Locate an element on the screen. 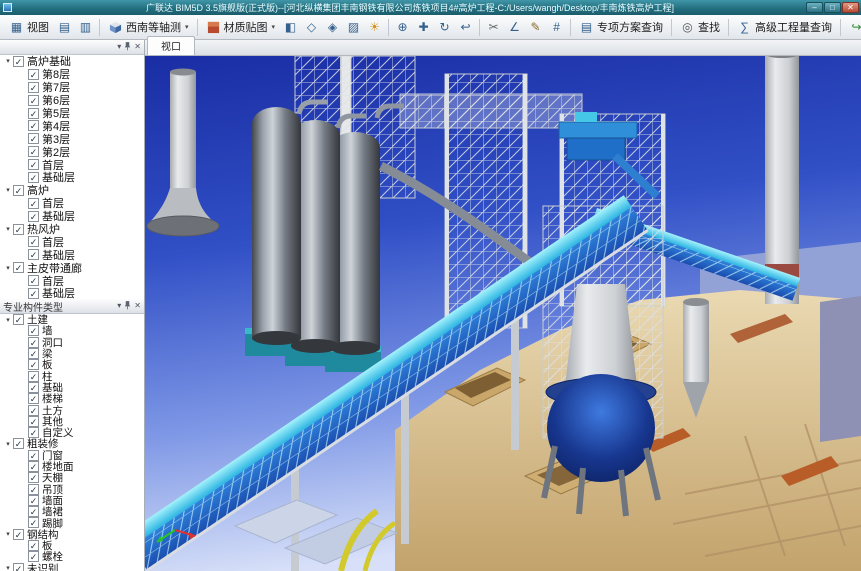  orbit-icon-button: ↻ is located at coordinates (444, 27).